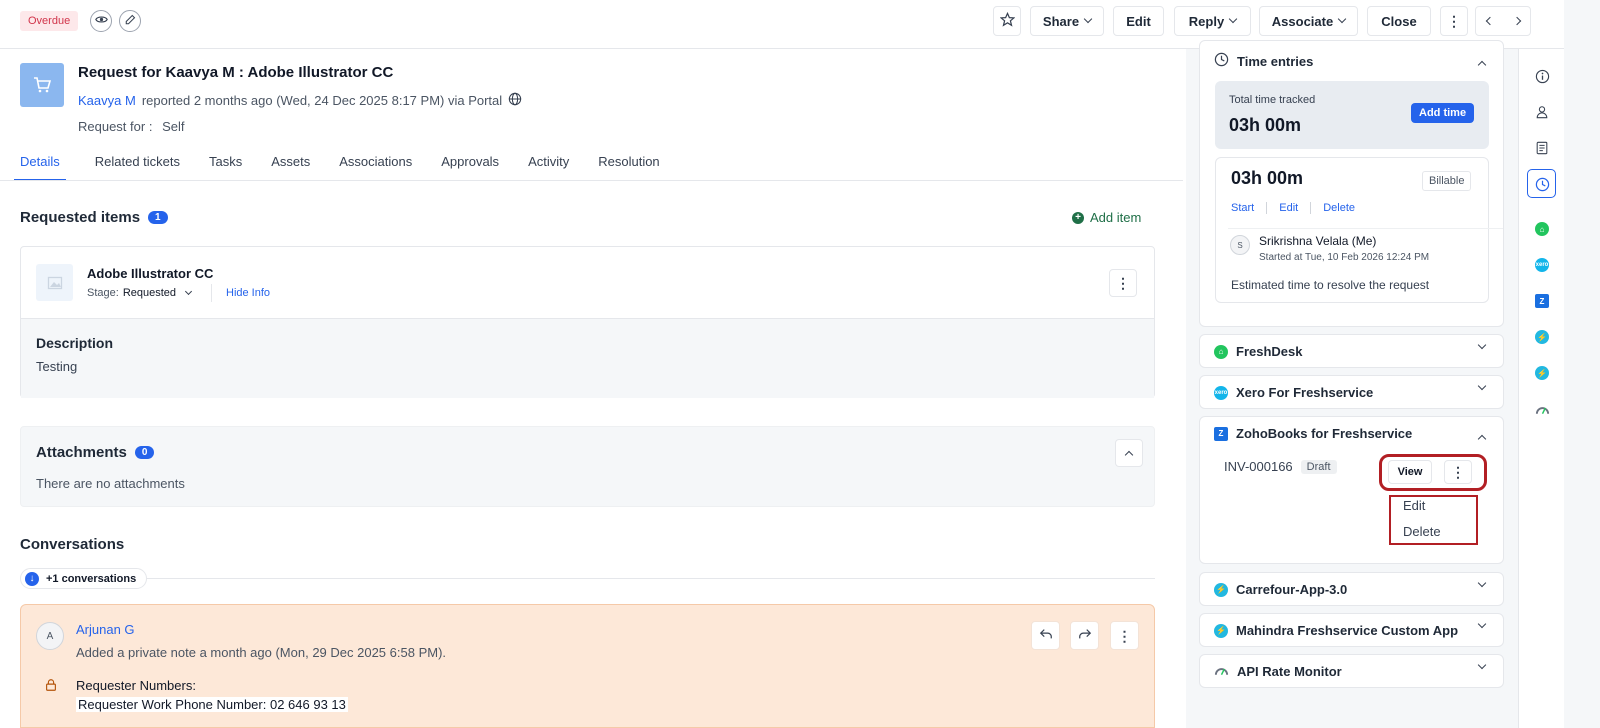 Image resolution: width=1600 pixels, height=728 pixels. What do you see at coordinates (107, 100) in the screenshot?
I see `requester-link: Kaavya M` at bounding box center [107, 100].